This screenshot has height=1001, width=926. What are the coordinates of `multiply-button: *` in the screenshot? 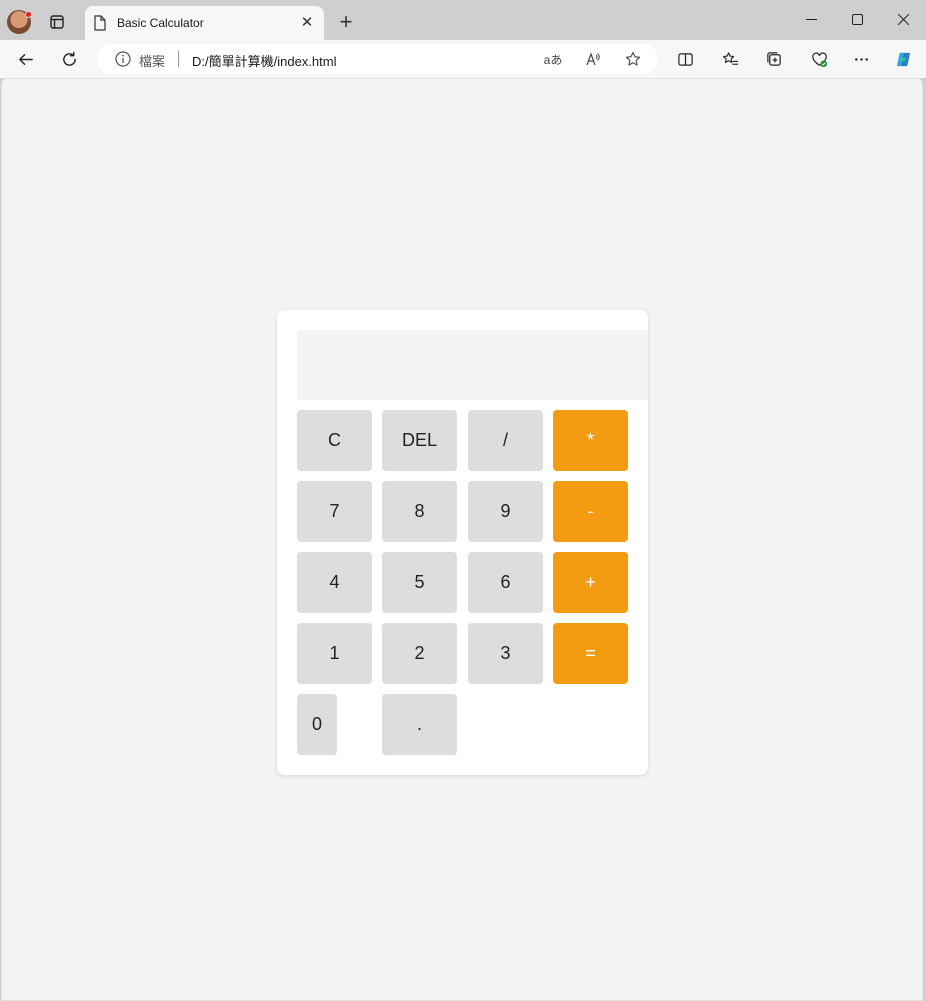 It's located at (590, 440).